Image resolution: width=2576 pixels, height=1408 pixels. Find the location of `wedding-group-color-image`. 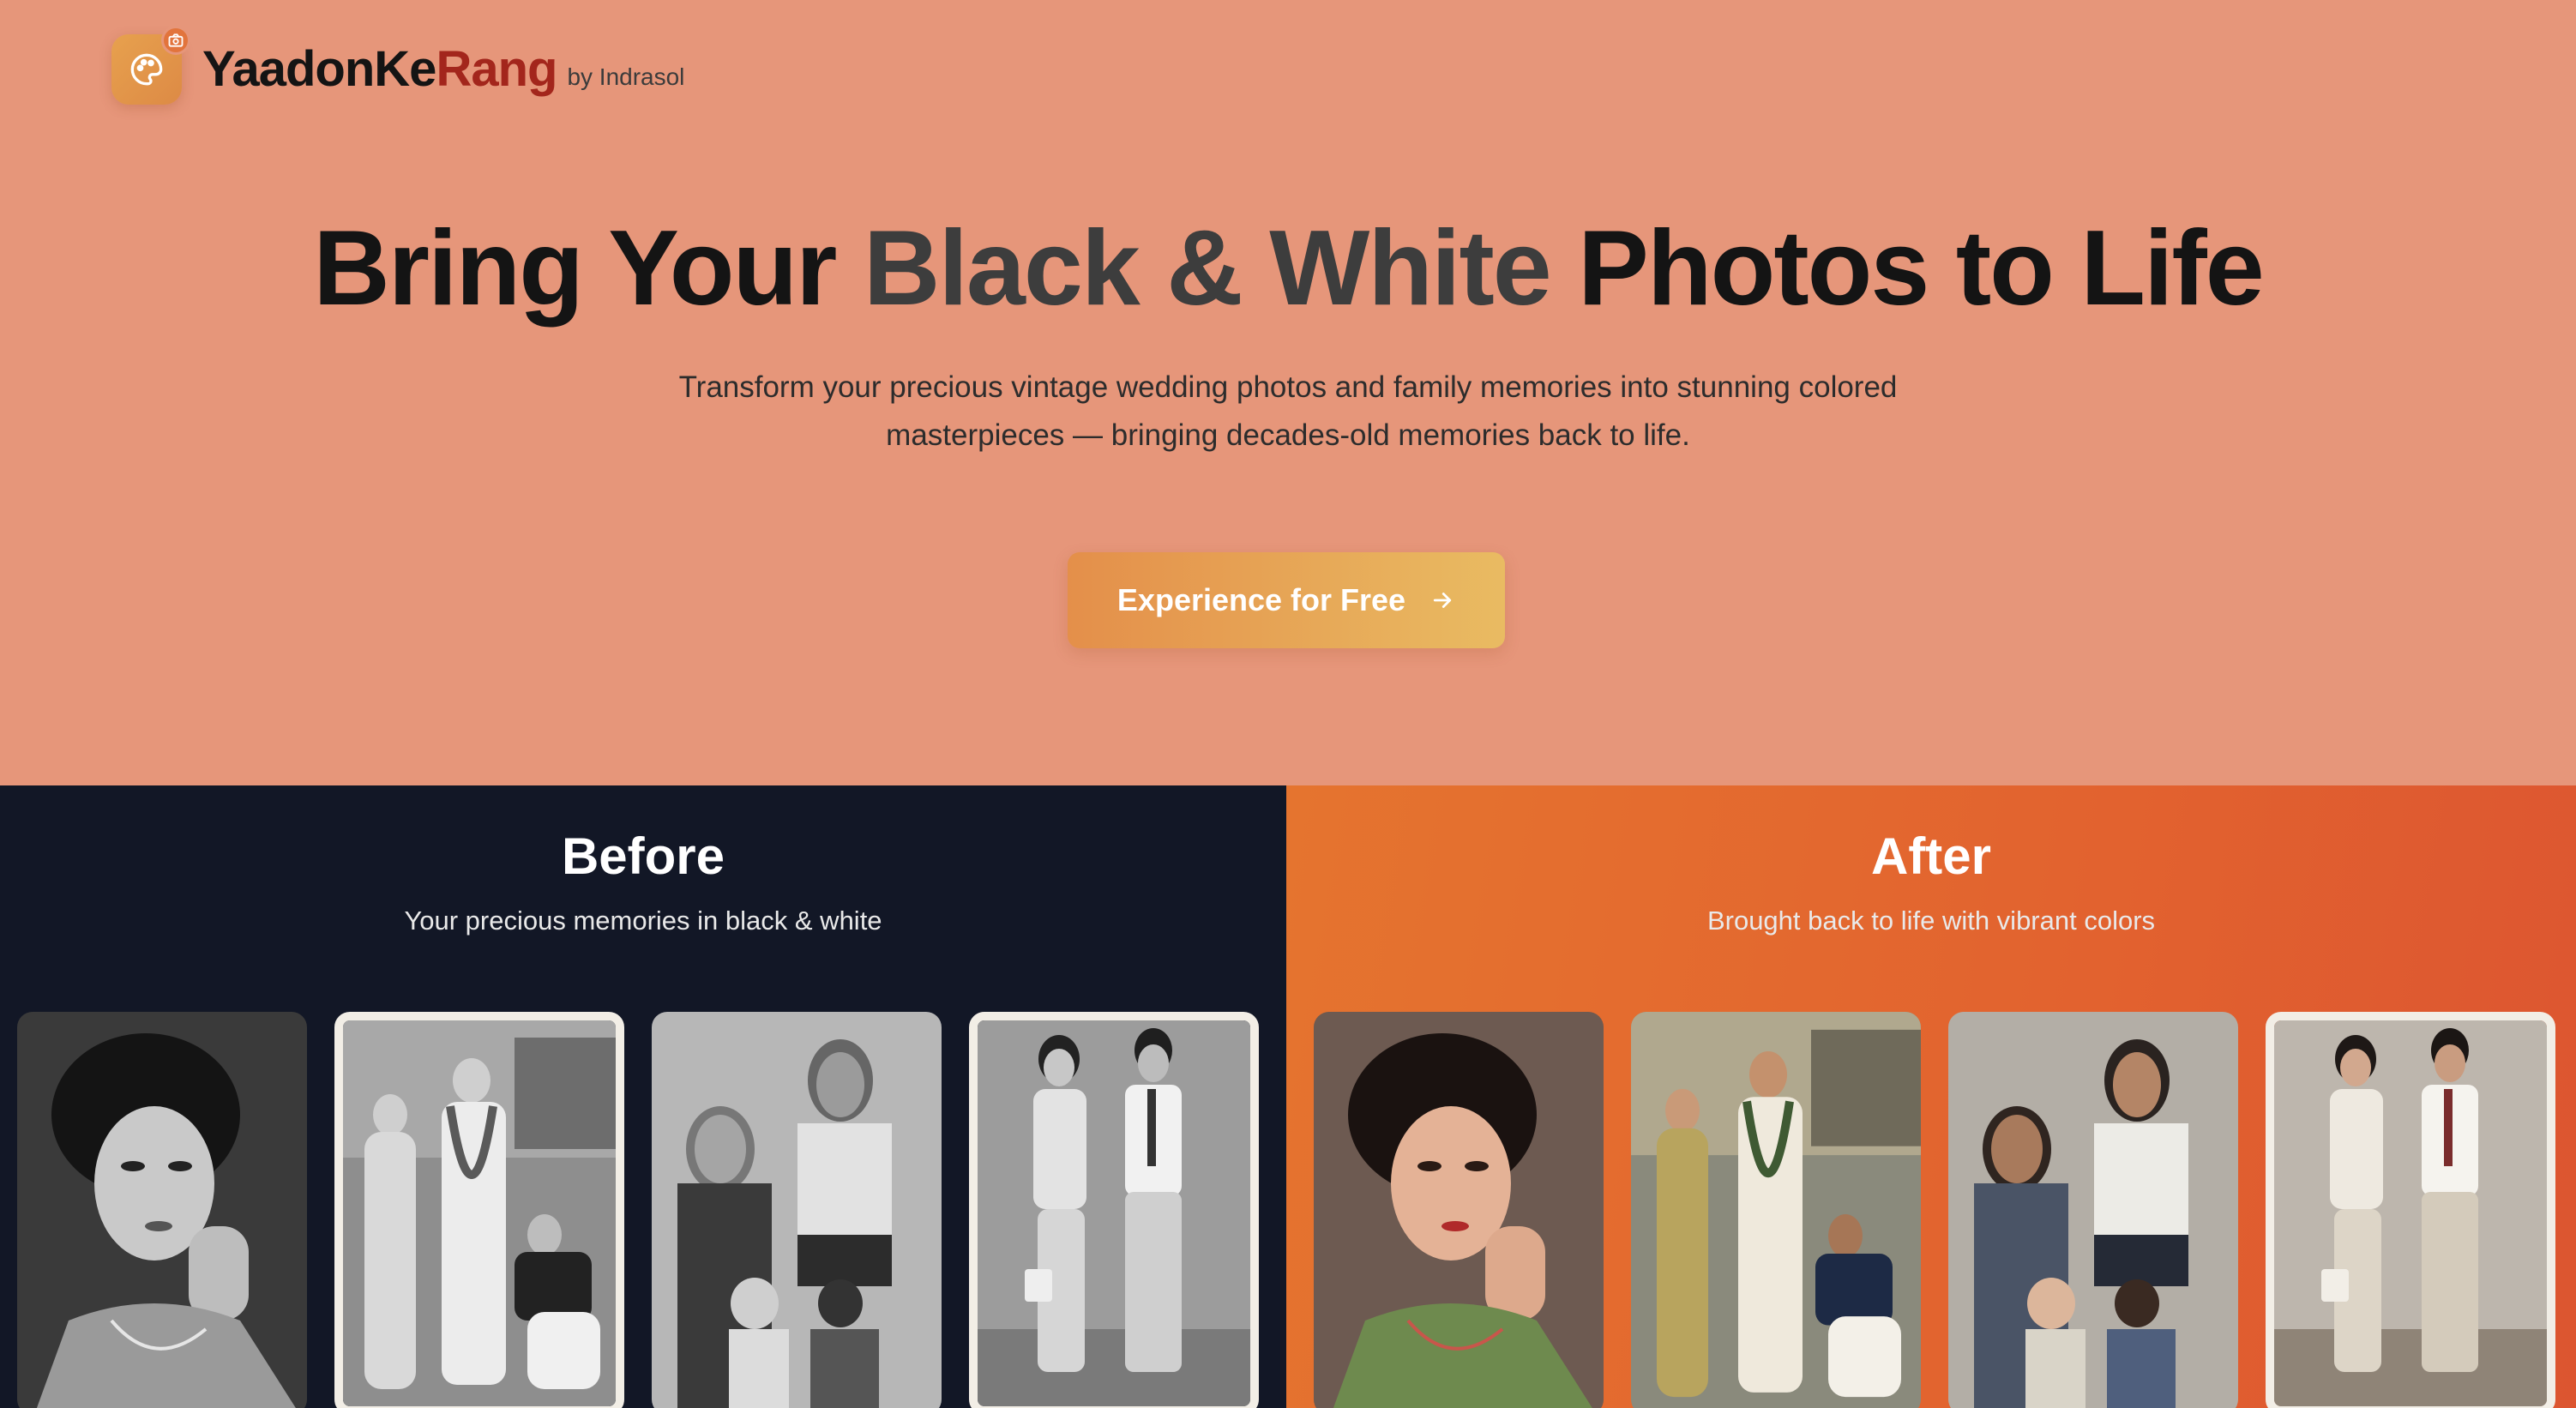

wedding-group-color-image is located at coordinates (1776, 1210).